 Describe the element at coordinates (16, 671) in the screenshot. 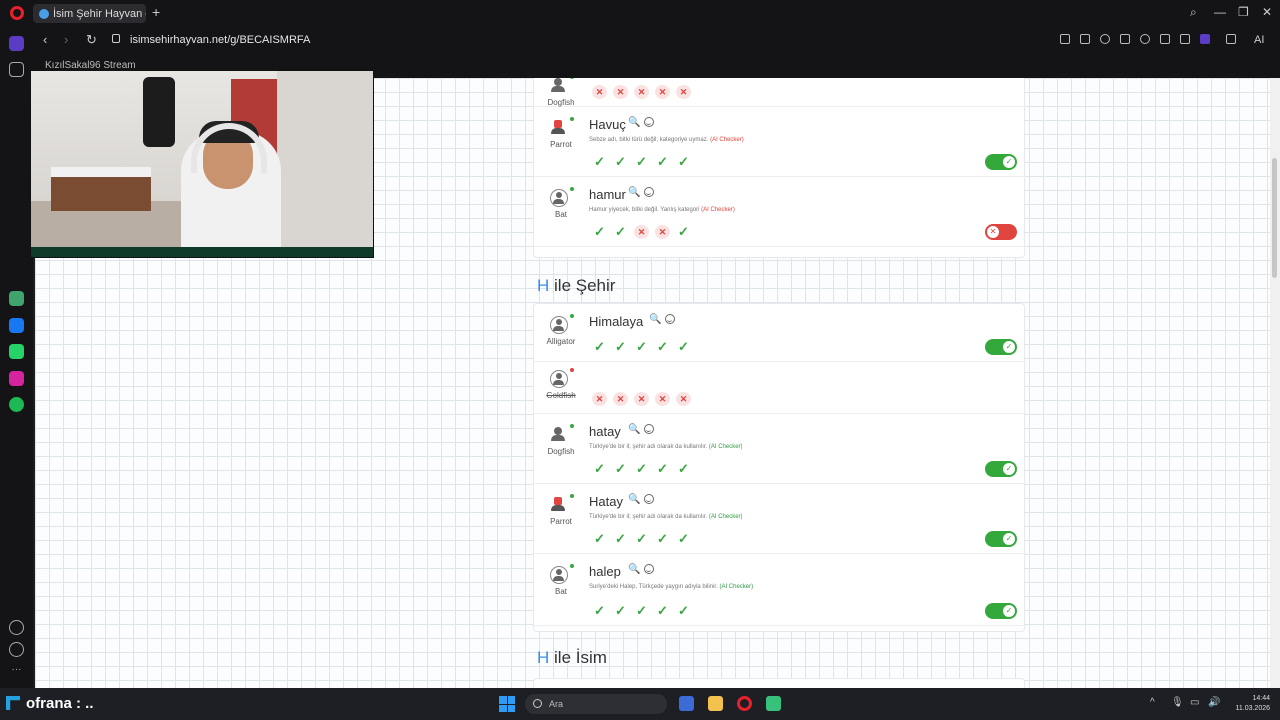

I see `more-icon: ···` at that location.